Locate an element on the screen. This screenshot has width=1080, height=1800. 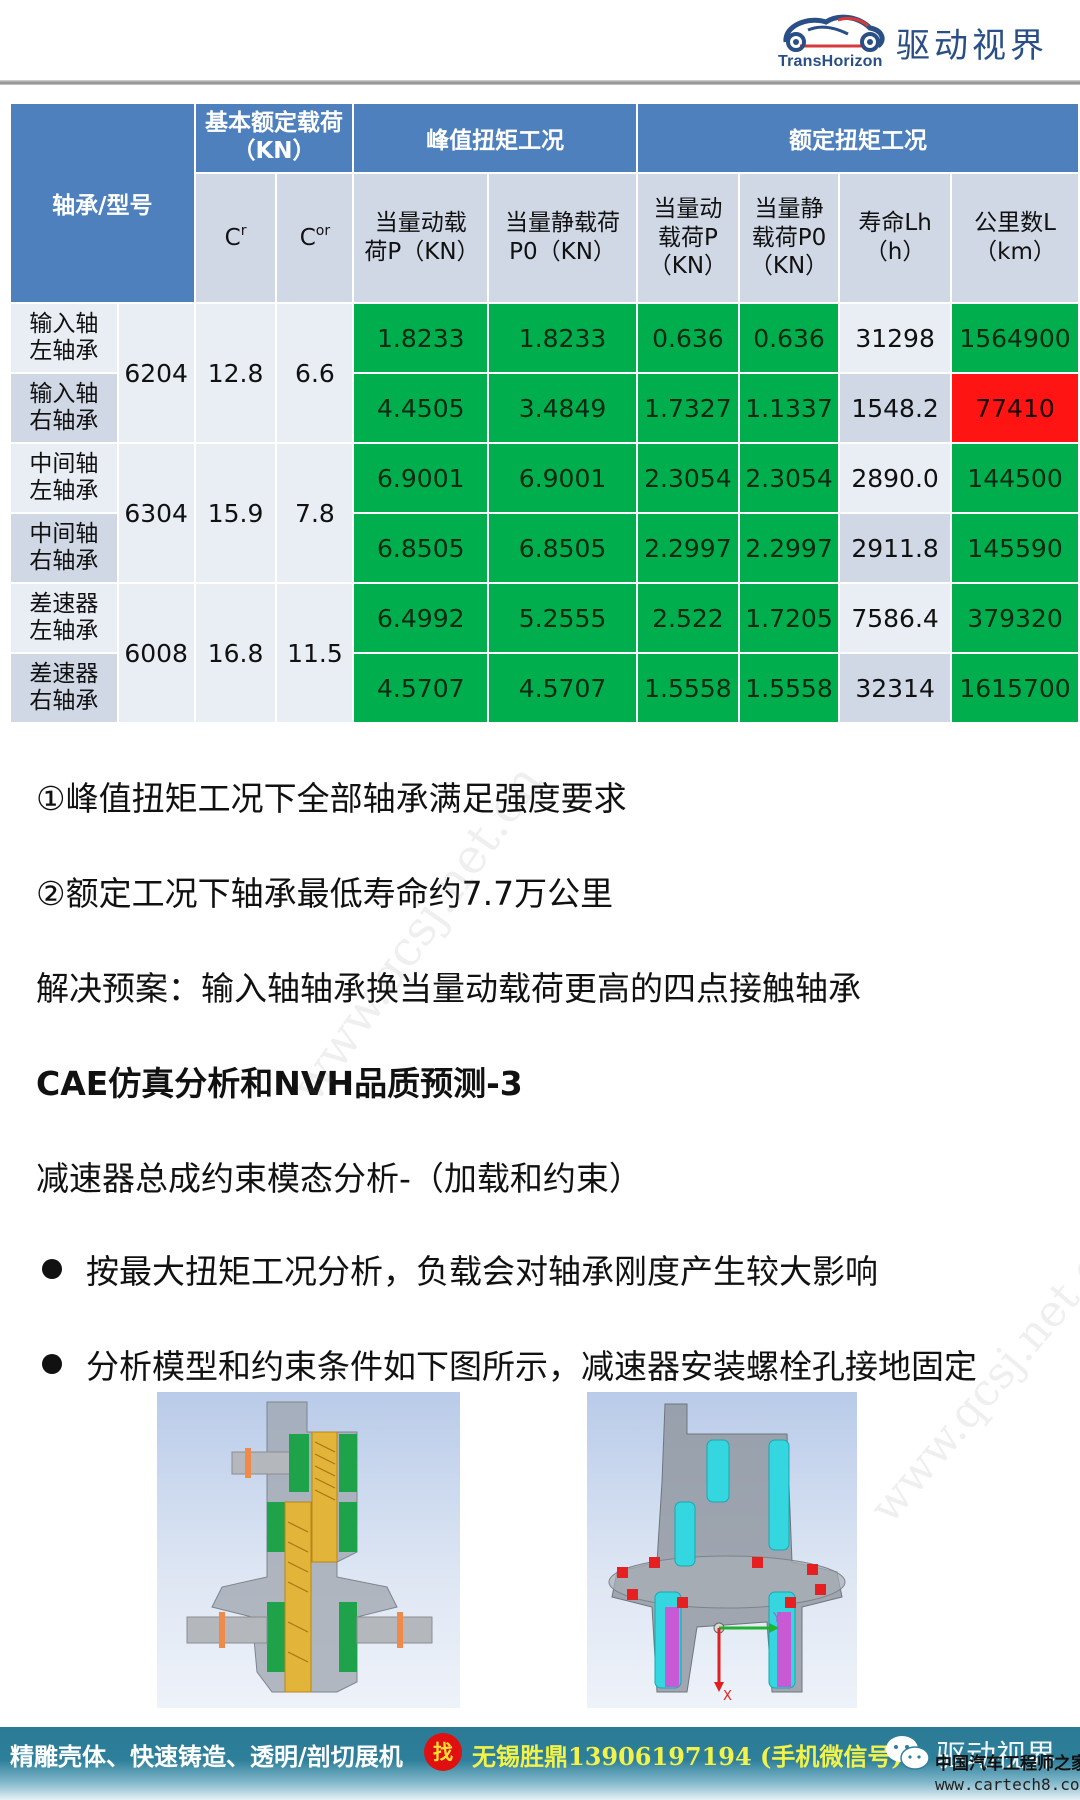
cr-value: 12.8 is located at coordinates (235, 373).